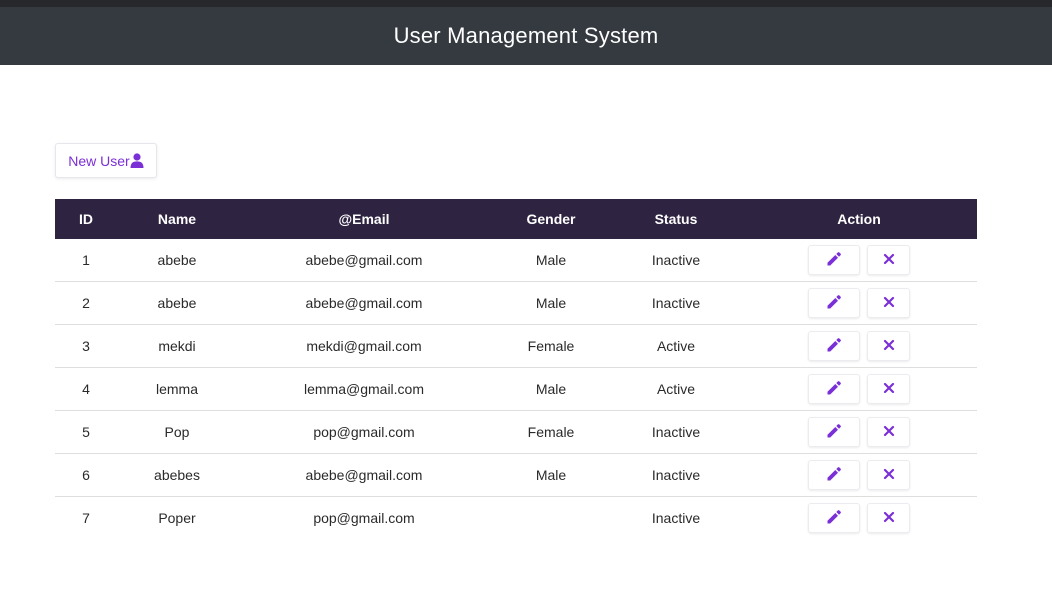  Describe the element at coordinates (86, 518) in the screenshot. I see `cell-id: 7` at that location.